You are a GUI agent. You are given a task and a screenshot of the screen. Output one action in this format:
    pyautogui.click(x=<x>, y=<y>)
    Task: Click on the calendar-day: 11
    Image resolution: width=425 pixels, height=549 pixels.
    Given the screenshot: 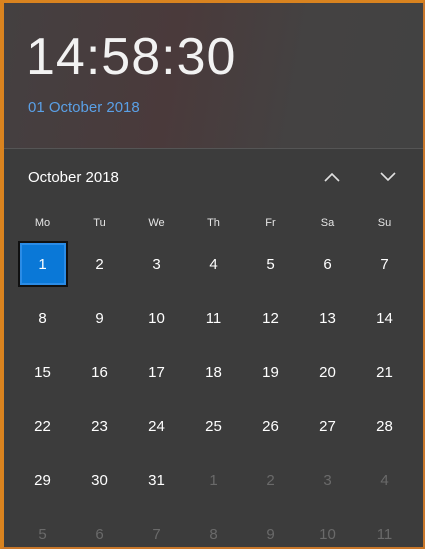 What is the action you would take?
    pyautogui.click(x=213, y=318)
    